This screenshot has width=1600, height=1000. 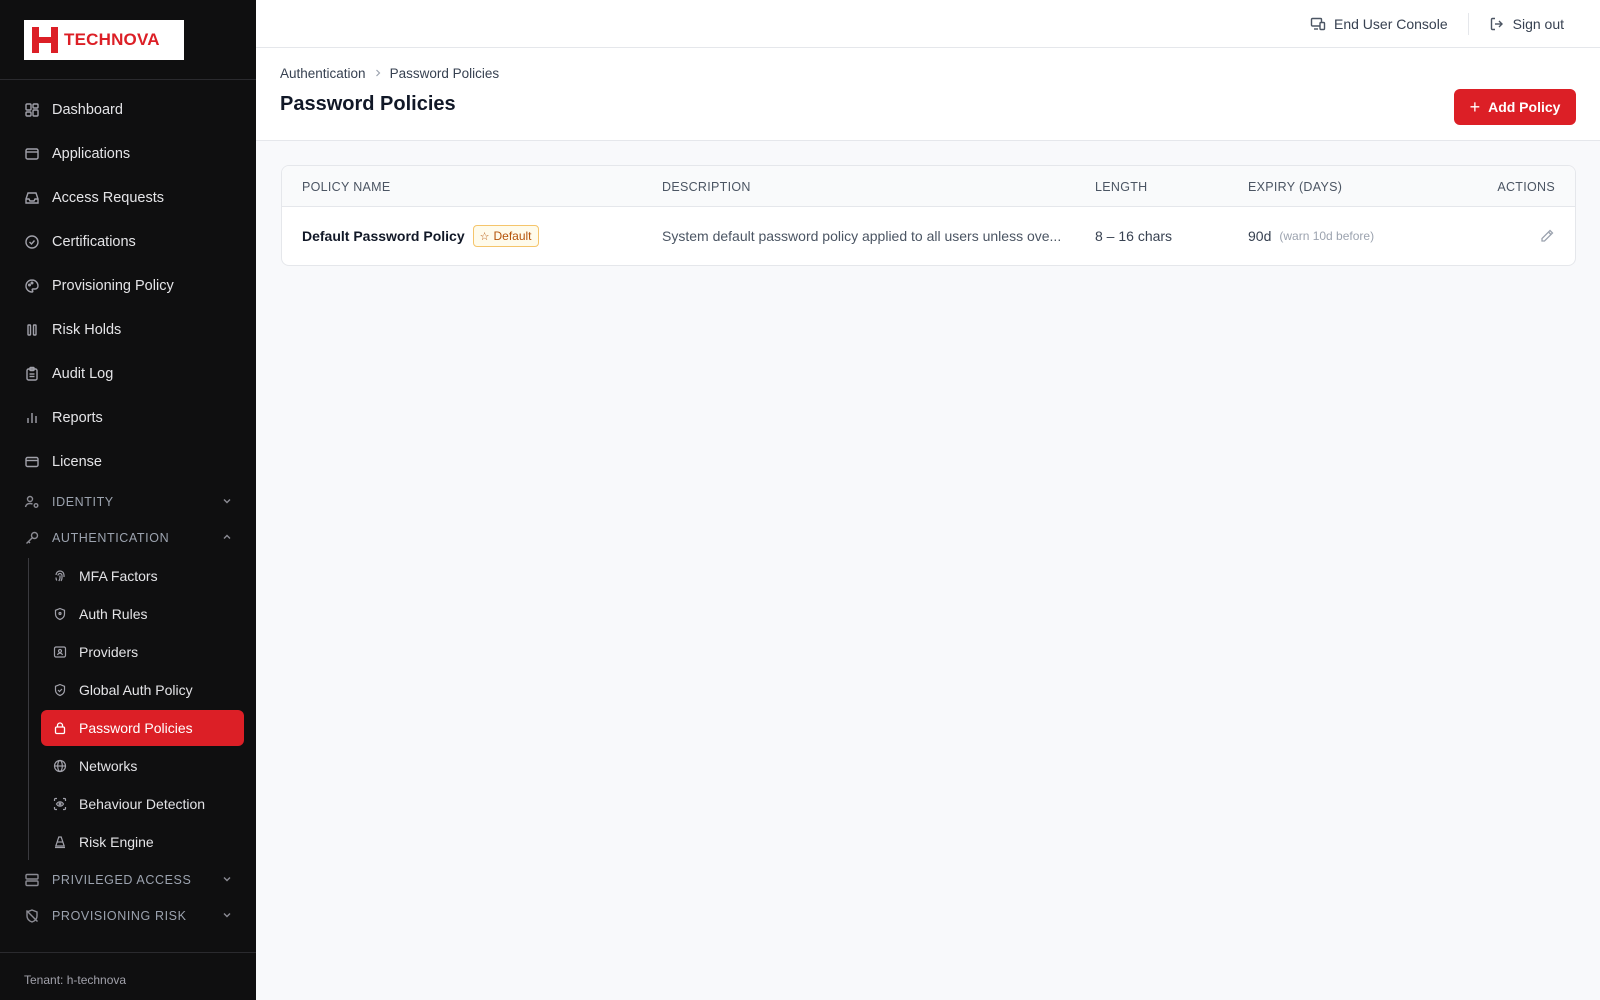 I want to click on chevron-up-icon, so click(x=227, y=538).